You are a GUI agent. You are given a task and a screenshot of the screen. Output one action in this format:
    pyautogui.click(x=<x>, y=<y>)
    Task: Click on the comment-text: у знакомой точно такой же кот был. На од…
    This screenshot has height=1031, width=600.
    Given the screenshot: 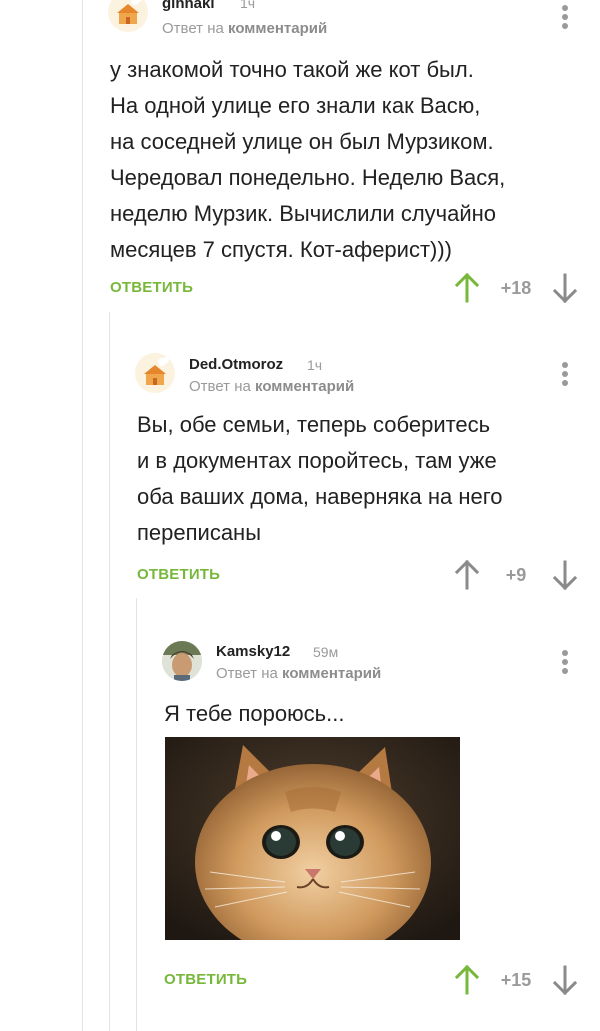 What is the action you would take?
    pyautogui.click(x=307, y=160)
    